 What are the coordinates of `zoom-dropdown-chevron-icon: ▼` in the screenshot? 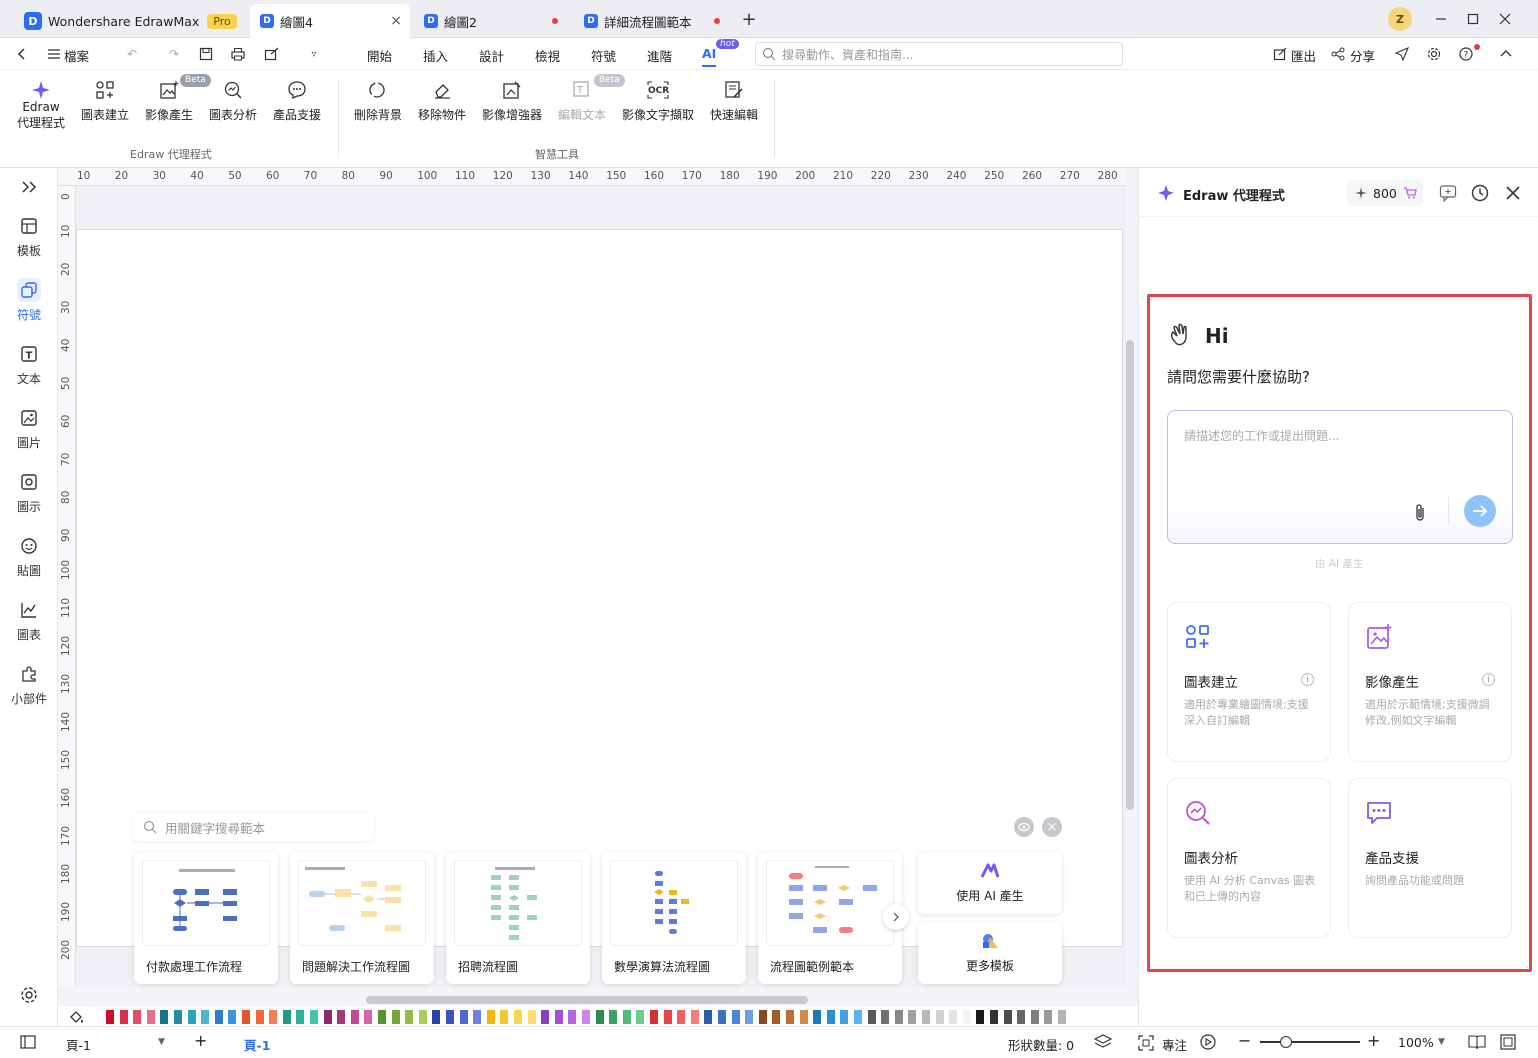 It's located at (1441, 1042).